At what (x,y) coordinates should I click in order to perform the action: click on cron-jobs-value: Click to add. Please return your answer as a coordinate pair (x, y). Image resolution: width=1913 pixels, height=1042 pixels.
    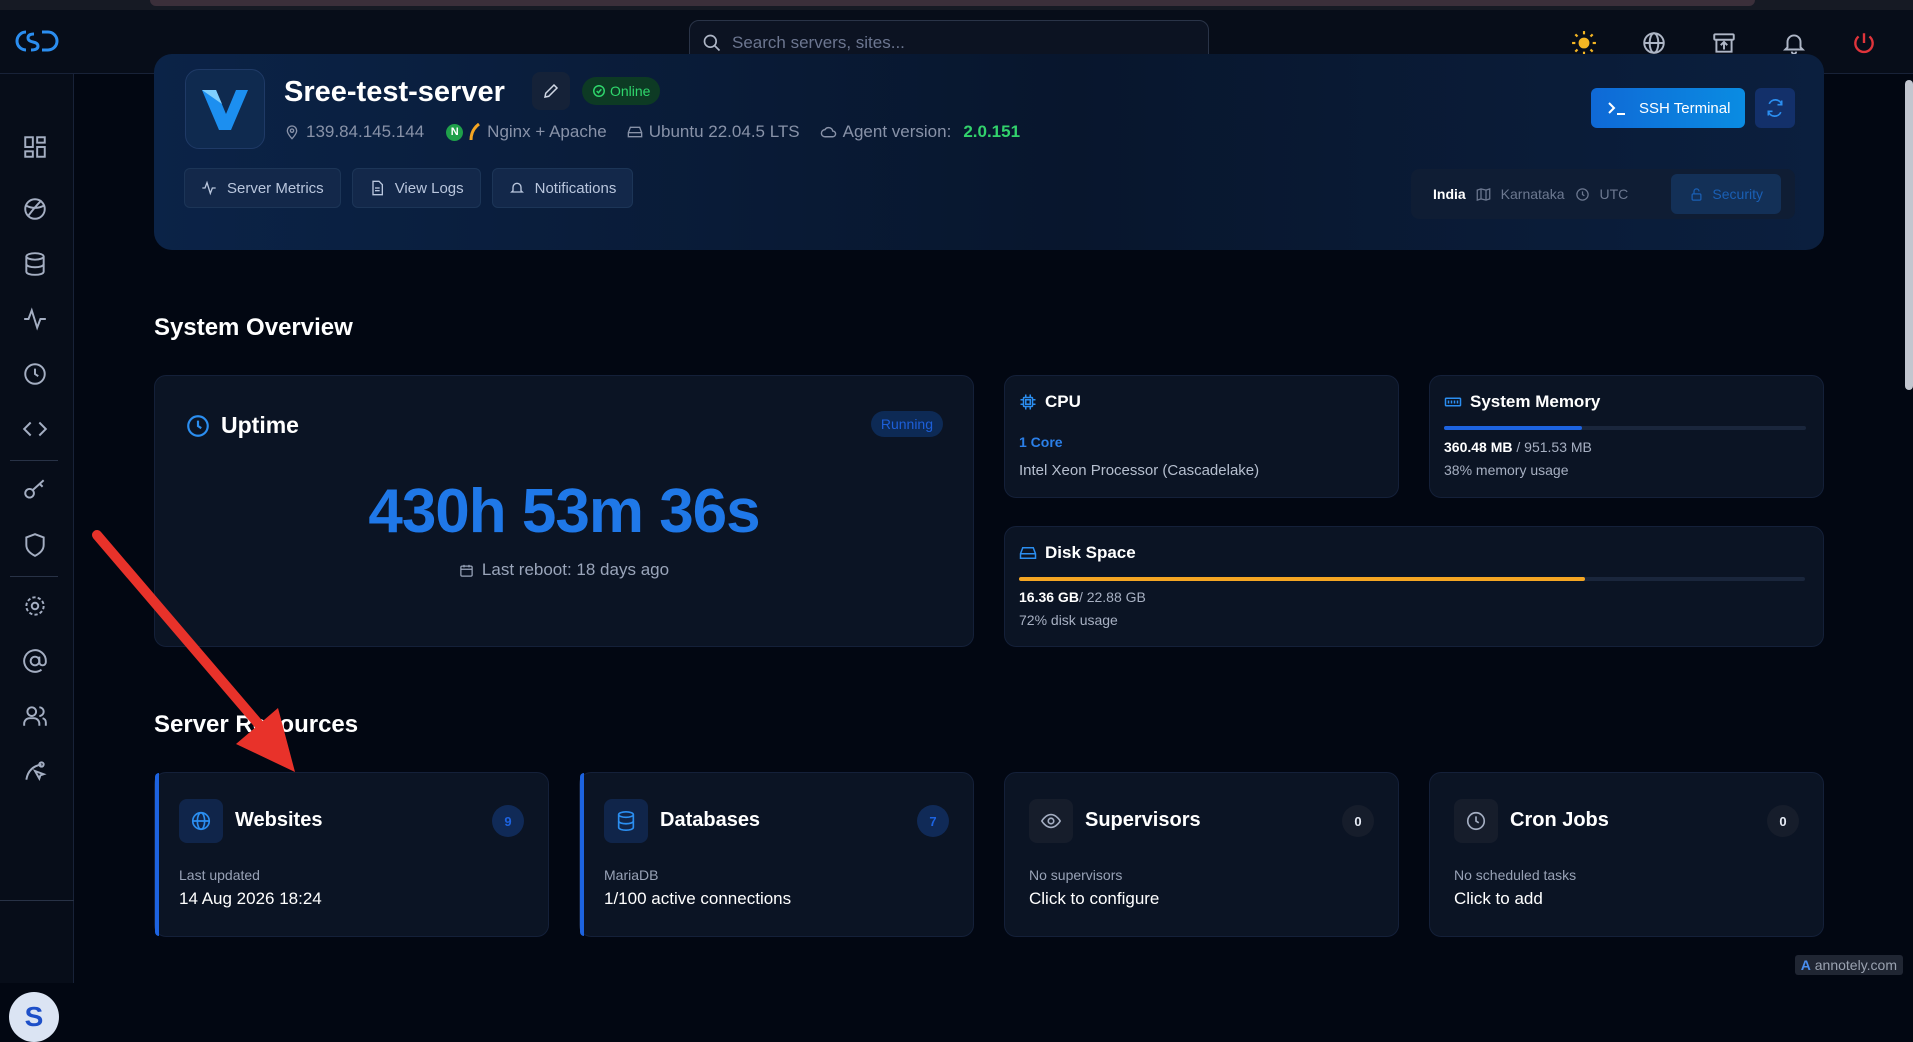
    Looking at the image, I should click on (1498, 899).